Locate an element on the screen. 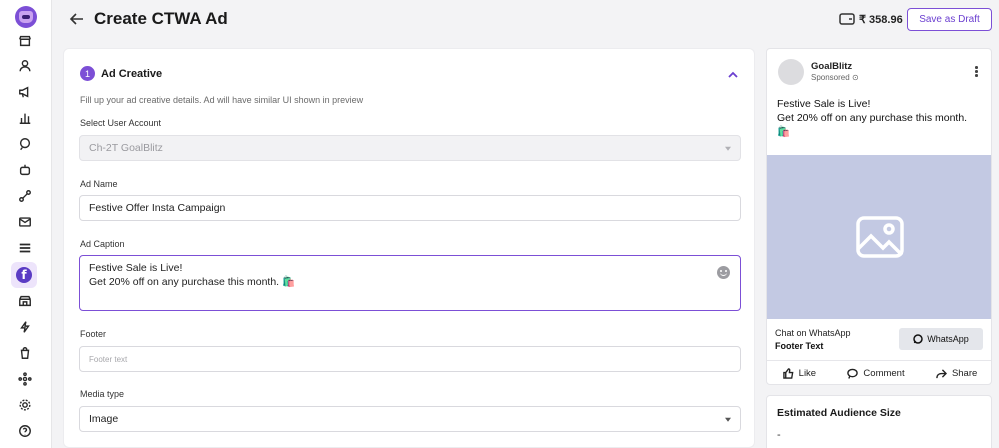 The height and width of the screenshot is (448, 999). user-account-select: Ch-2T GoalBlitz is located at coordinates (410, 148).